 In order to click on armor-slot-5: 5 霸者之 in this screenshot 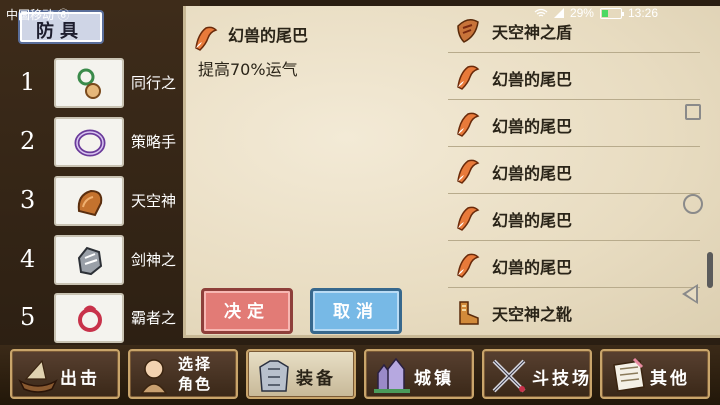, I will do `click(100, 318)`.